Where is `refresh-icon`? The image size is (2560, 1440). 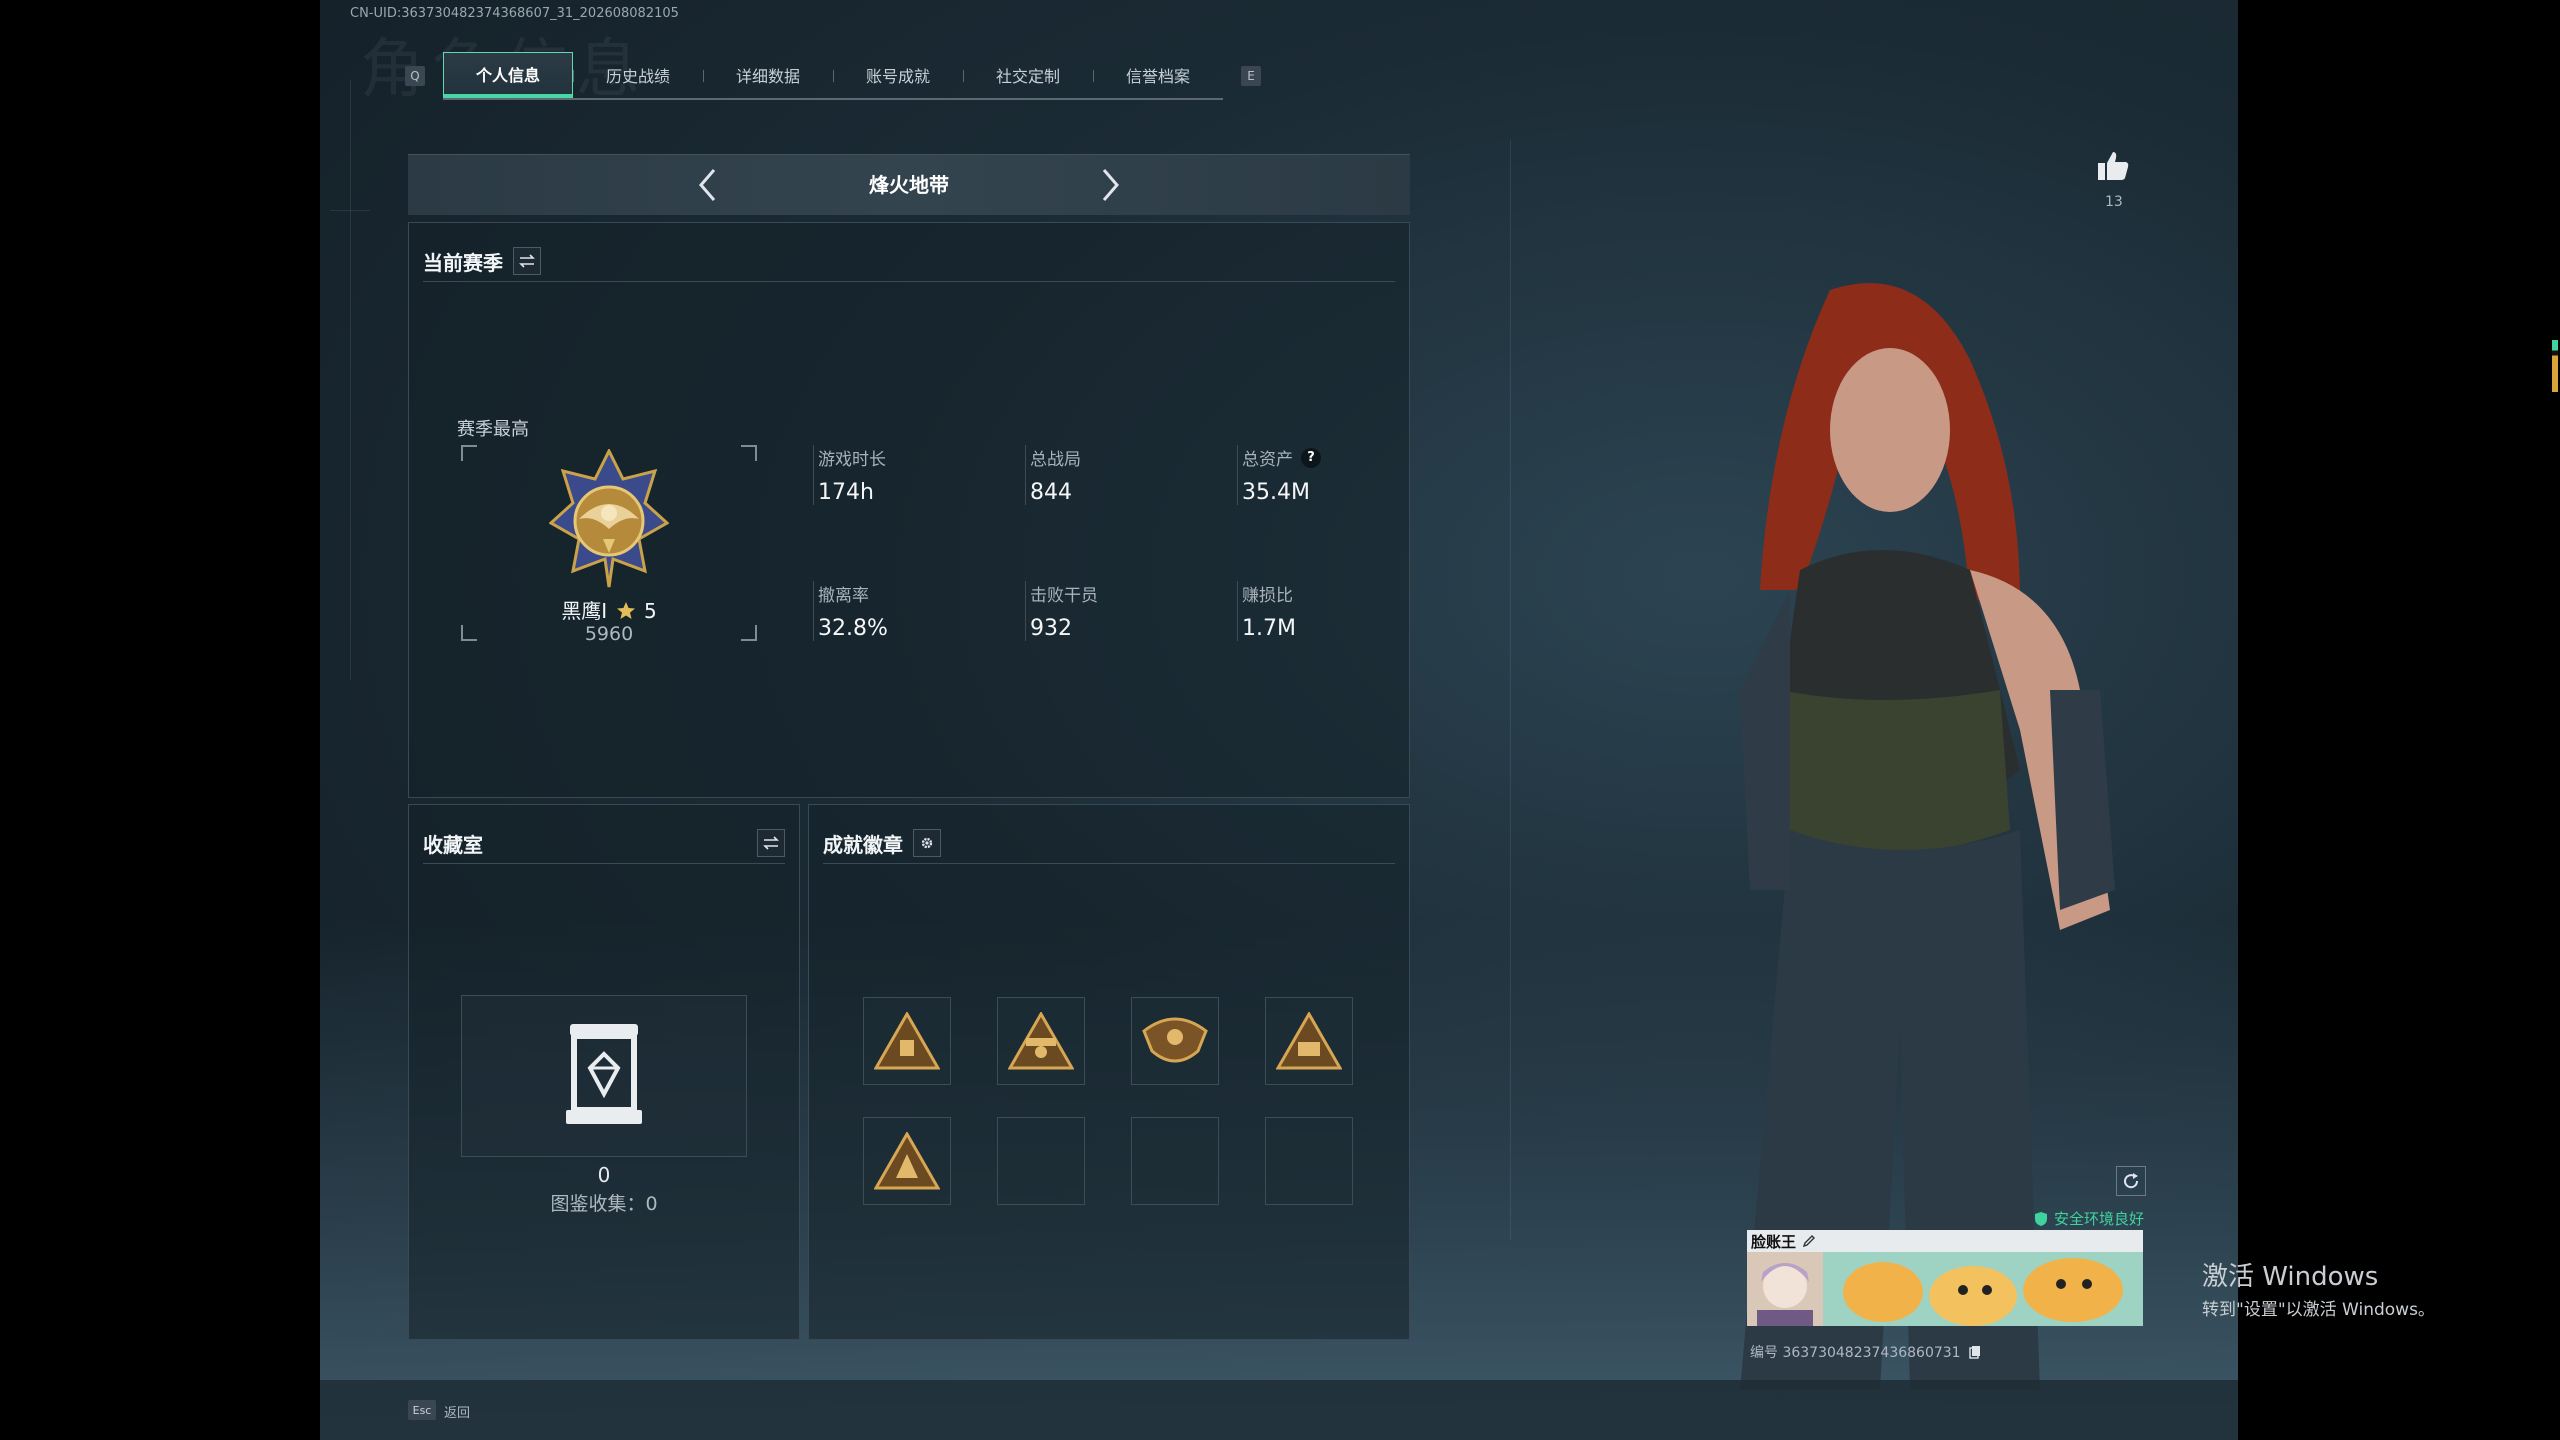 refresh-icon is located at coordinates (2131, 1181).